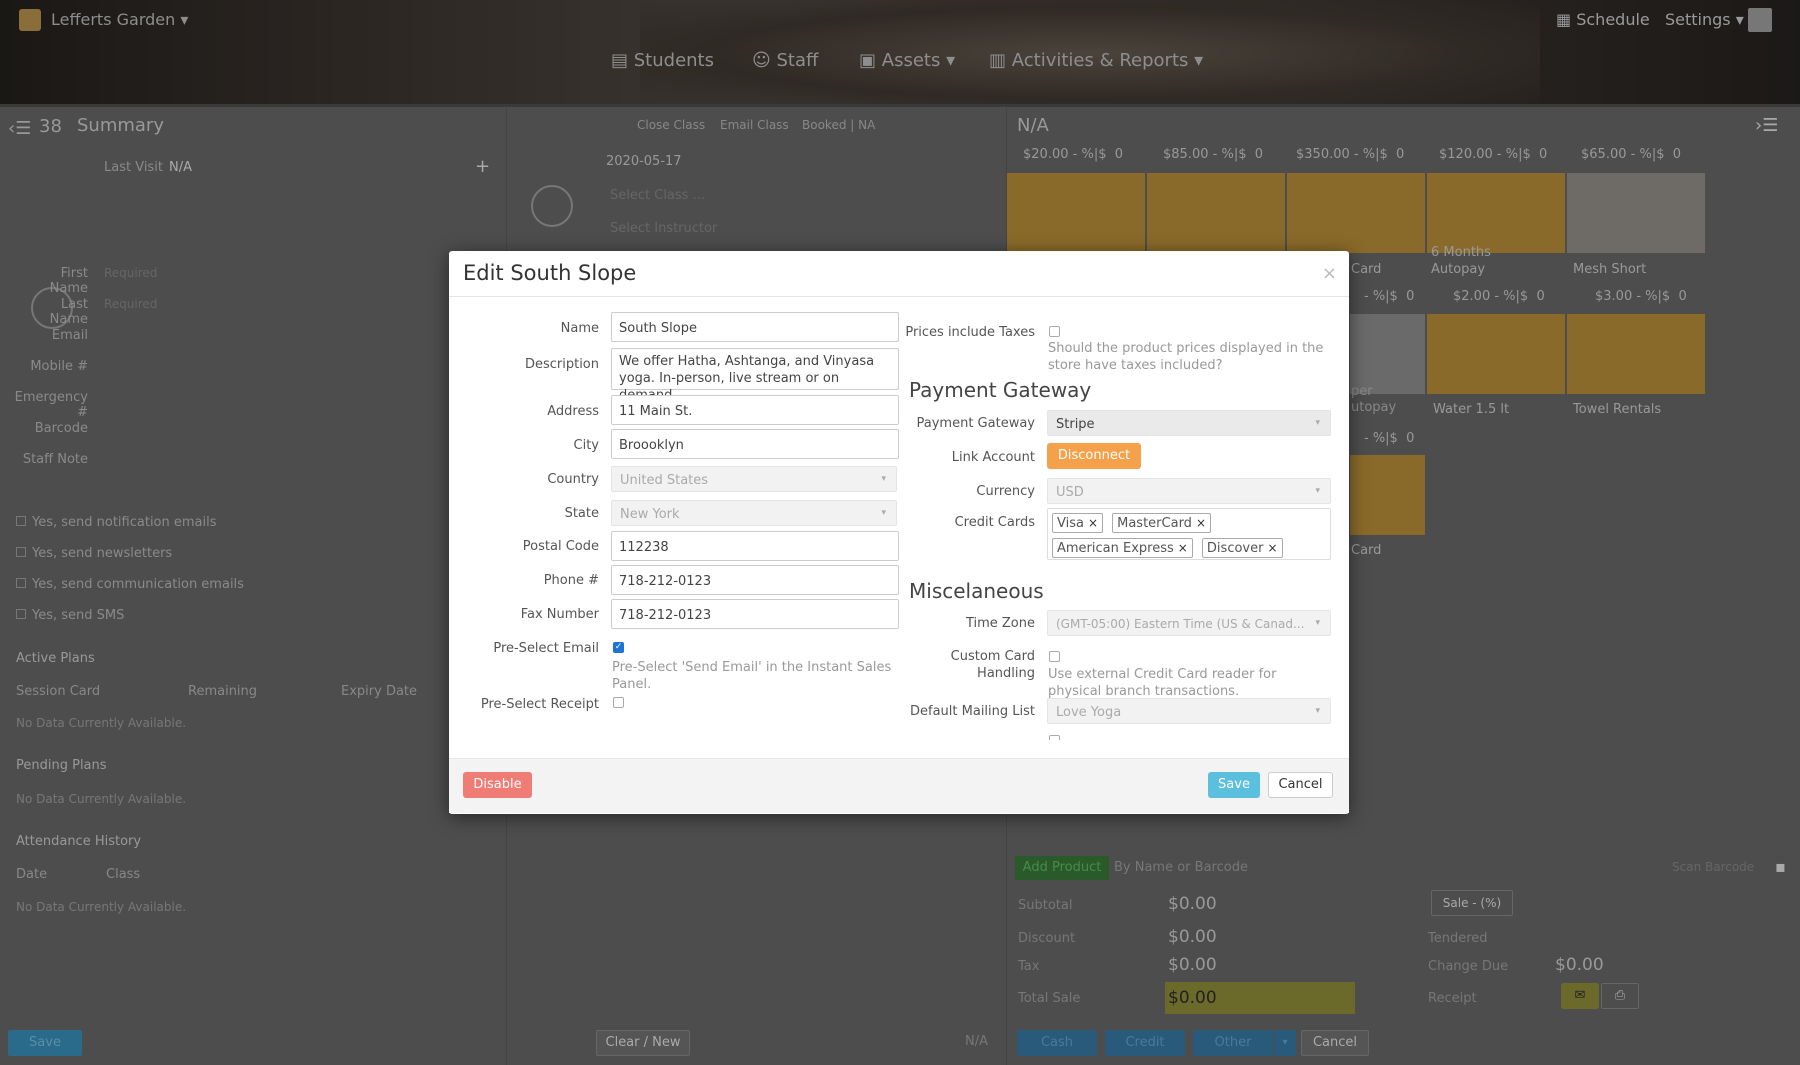 The width and height of the screenshot is (1800, 1065). What do you see at coordinates (1145, 1043) in the screenshot?
I see `credit-button: Credit` at bounding box center [1145, 1043].